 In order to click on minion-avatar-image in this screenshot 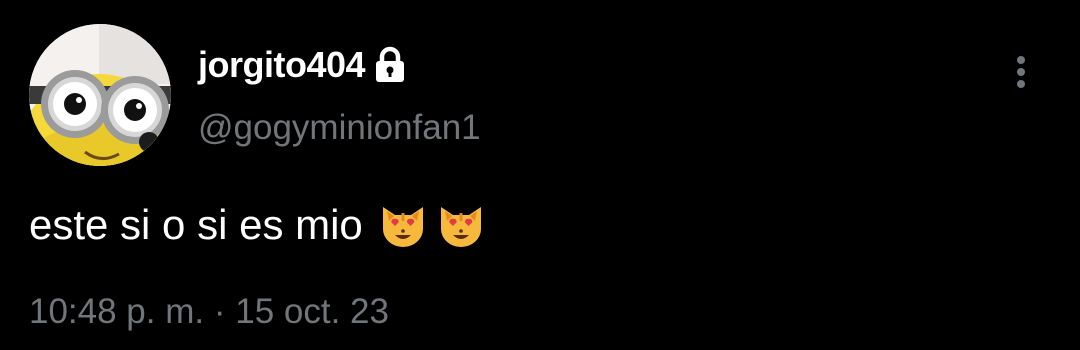, I will do `click(100, 95)`.